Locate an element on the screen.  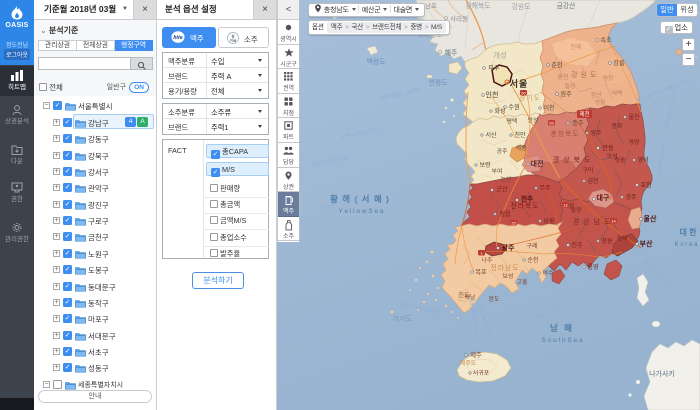
svg-text: hite is located at coordinates (177, 38).